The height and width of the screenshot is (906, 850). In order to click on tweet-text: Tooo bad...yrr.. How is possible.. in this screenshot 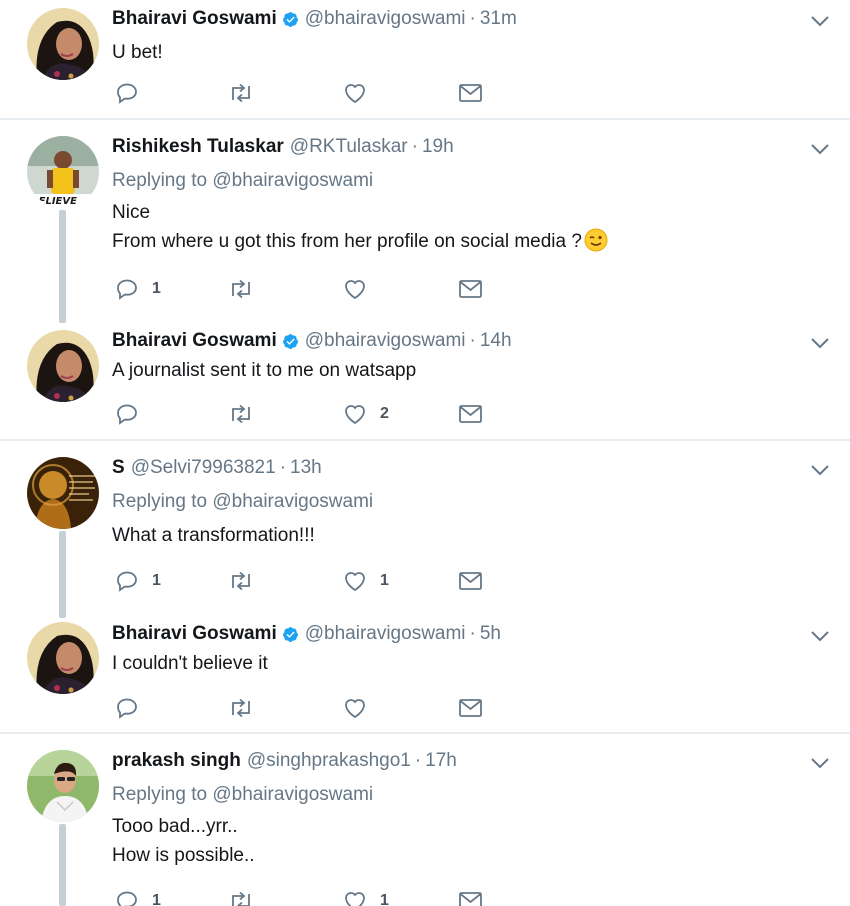, I will do `click(471, 841)`.